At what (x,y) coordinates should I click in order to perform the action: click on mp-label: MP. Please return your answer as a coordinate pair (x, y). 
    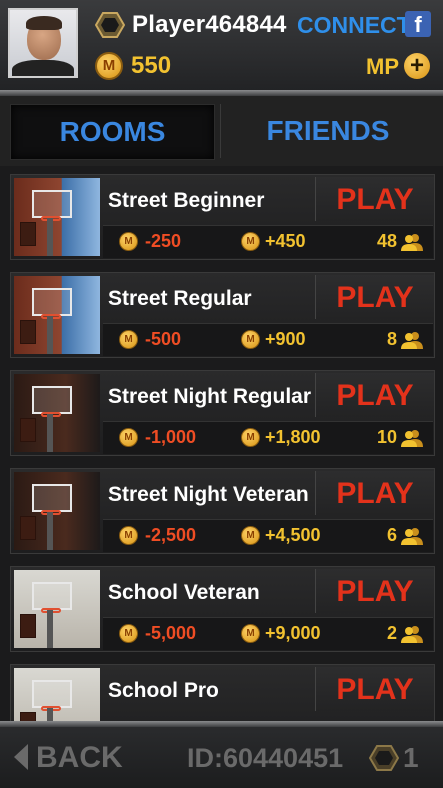
    Looking at the image, I should click on (382, 66).